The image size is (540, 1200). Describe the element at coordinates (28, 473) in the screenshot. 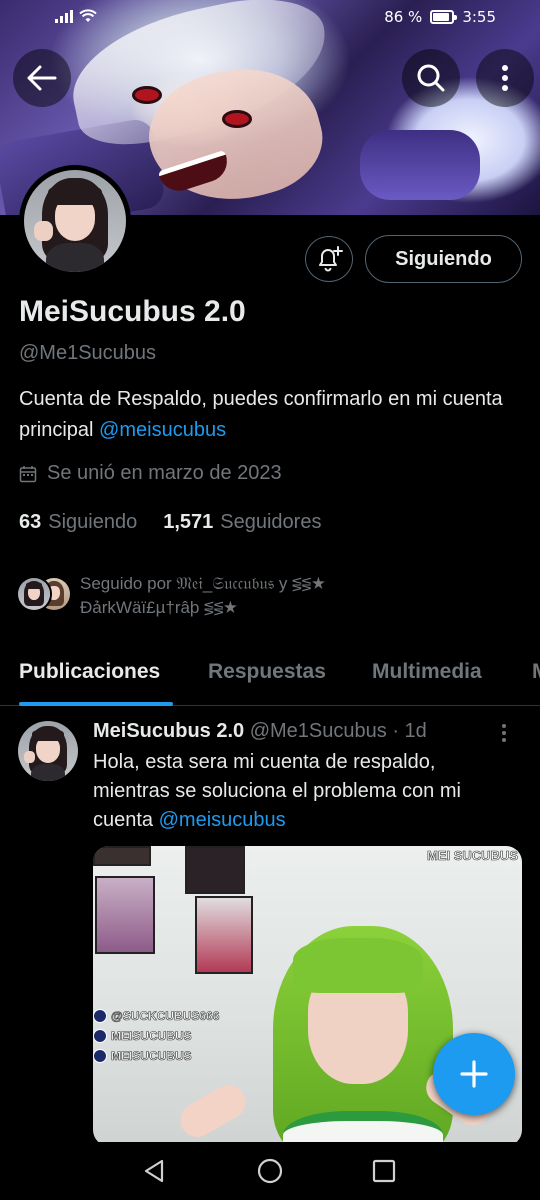

I see `calendar-icon` at that location.